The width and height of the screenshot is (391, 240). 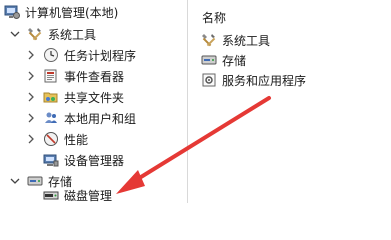 What do you see at coordinates (51, 139) in the screenshot?
I see `performance-icon` at bounding box center [51, 139].